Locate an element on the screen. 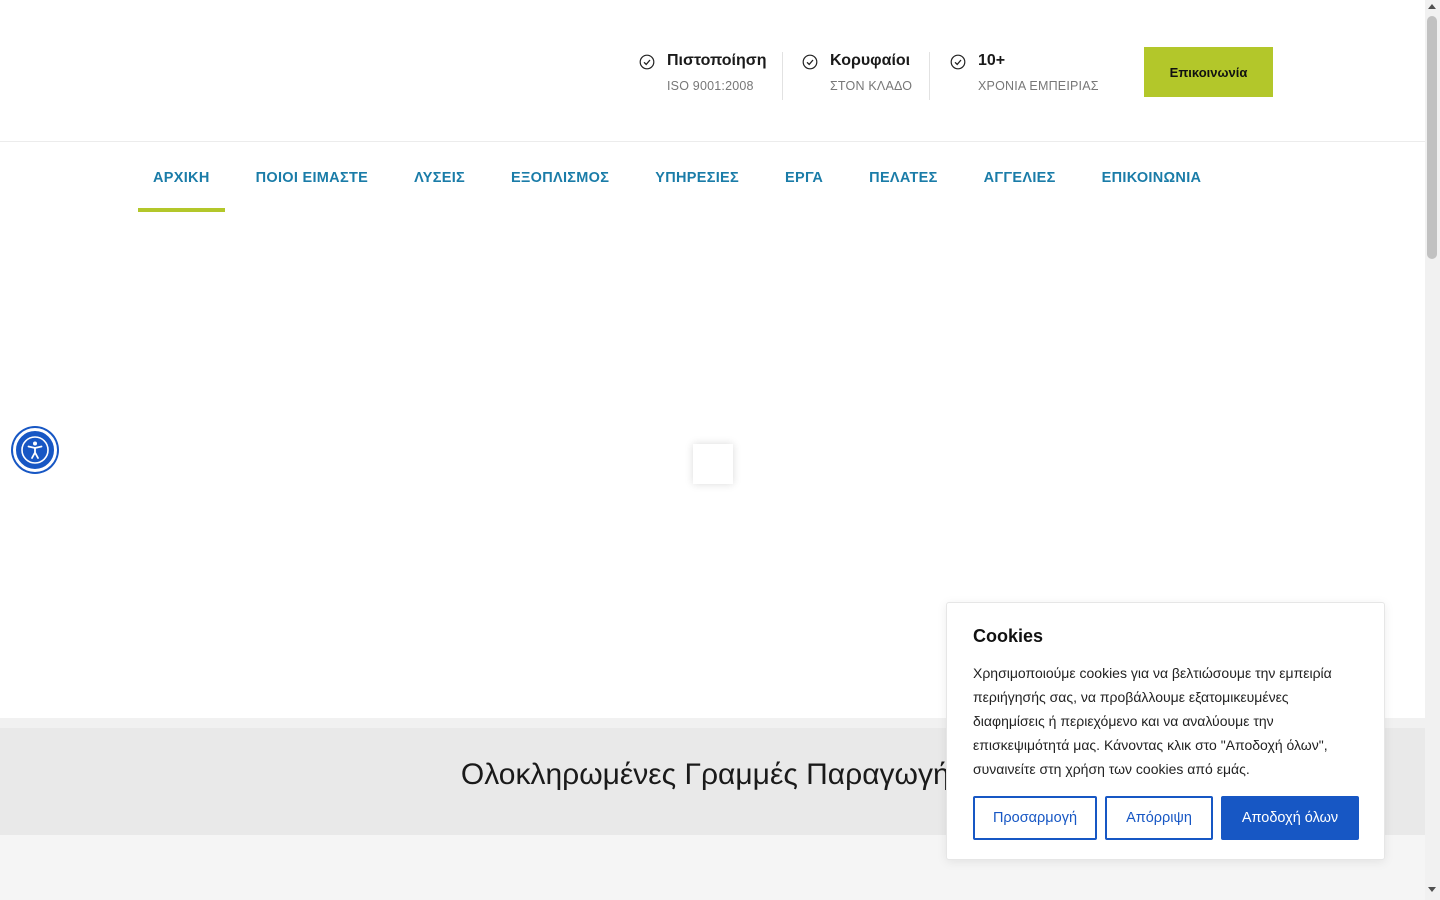 This screenshot has width=1440, height=900. cookie-title: Cookies is located at coordinates (1008, 636).